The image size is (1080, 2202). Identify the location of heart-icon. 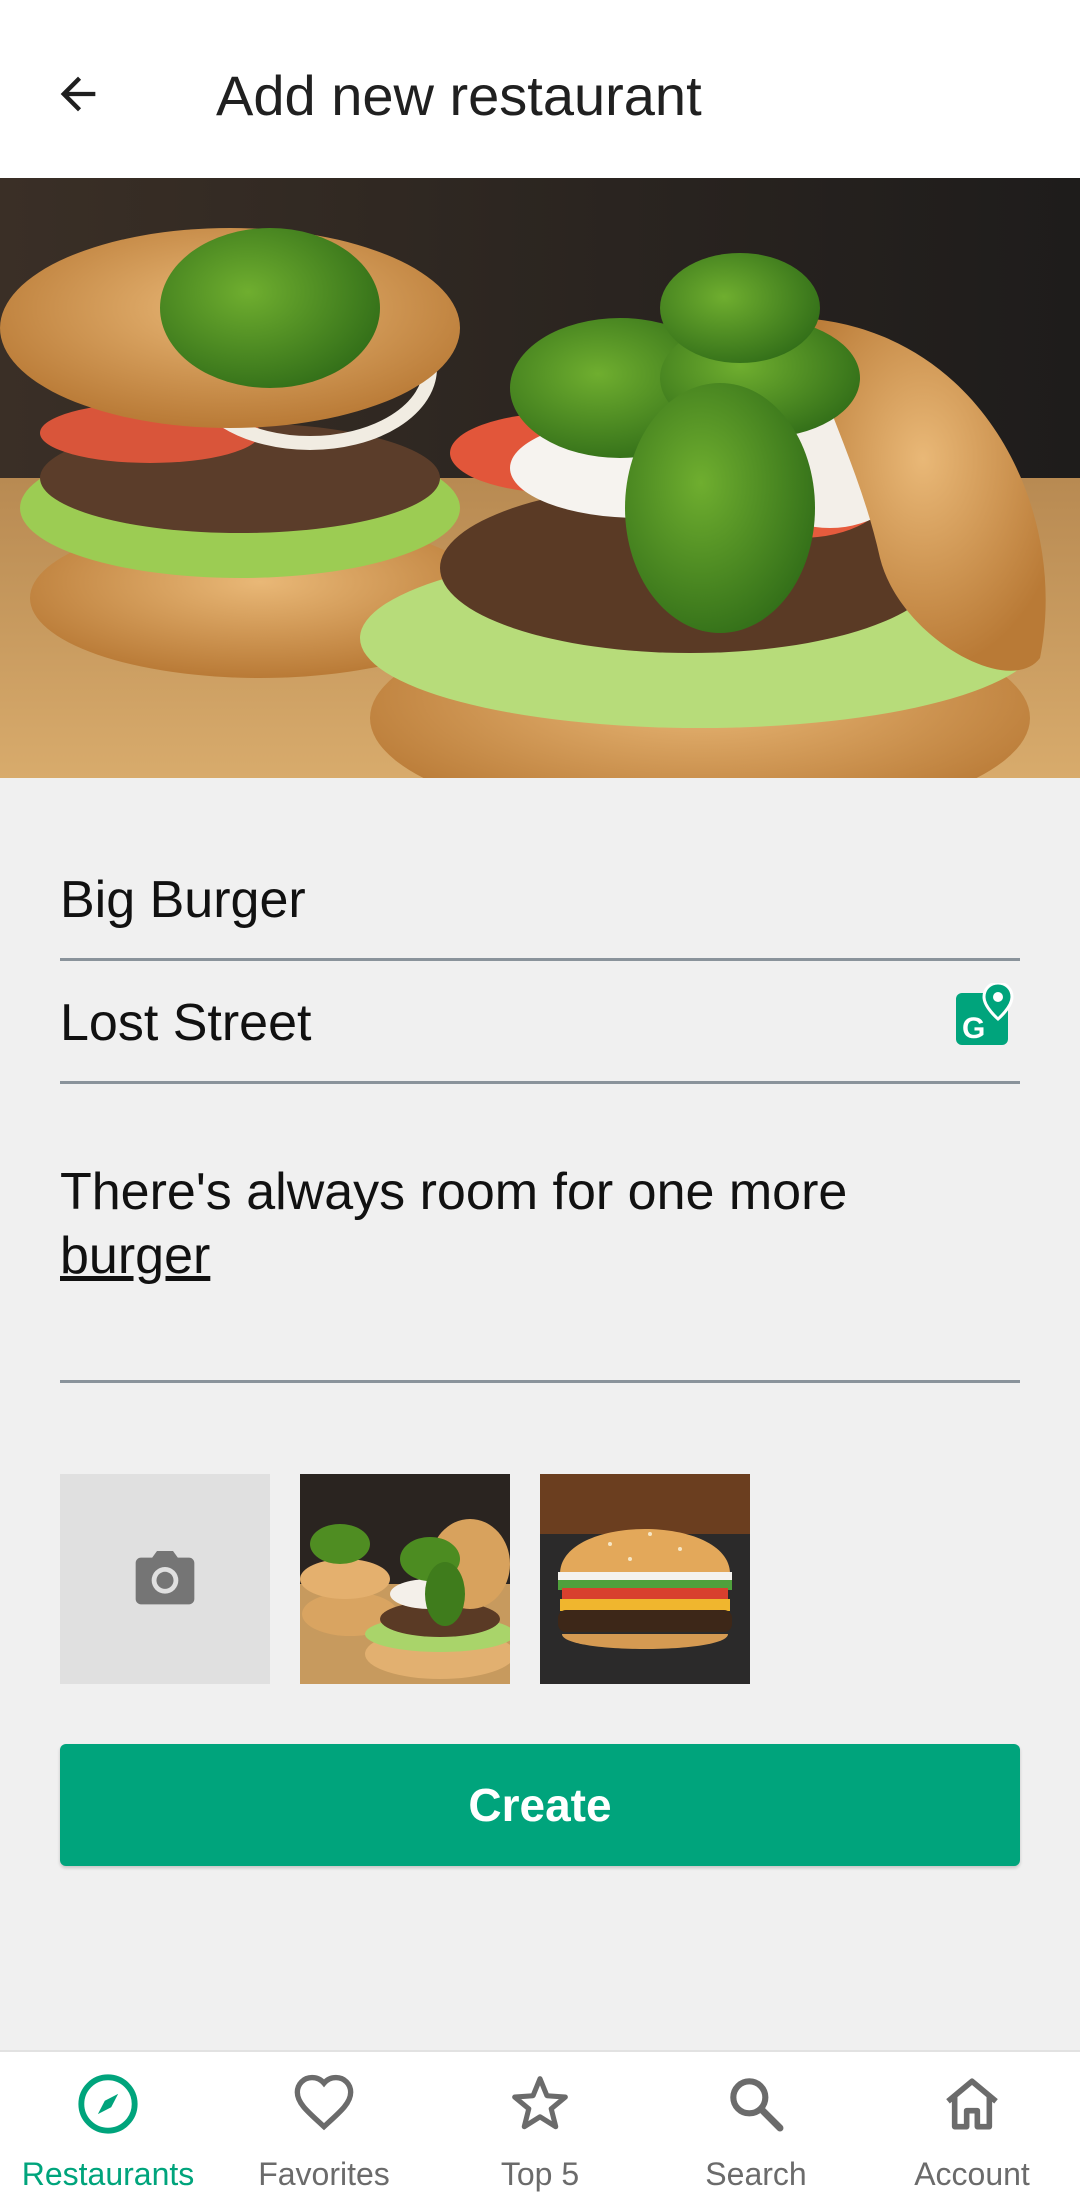
(324, 2102).